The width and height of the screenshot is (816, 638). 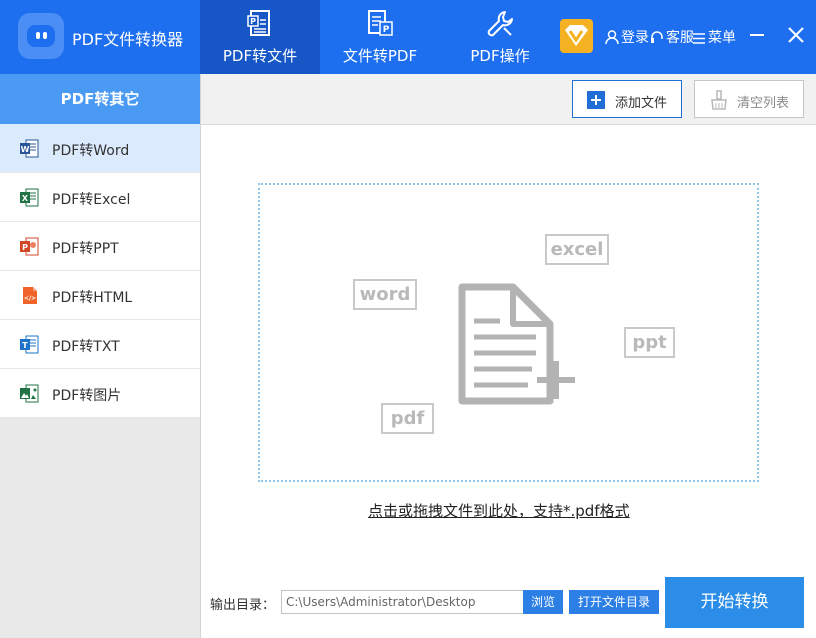 I want to click on add-file-icon, so click(x=596, y=100).